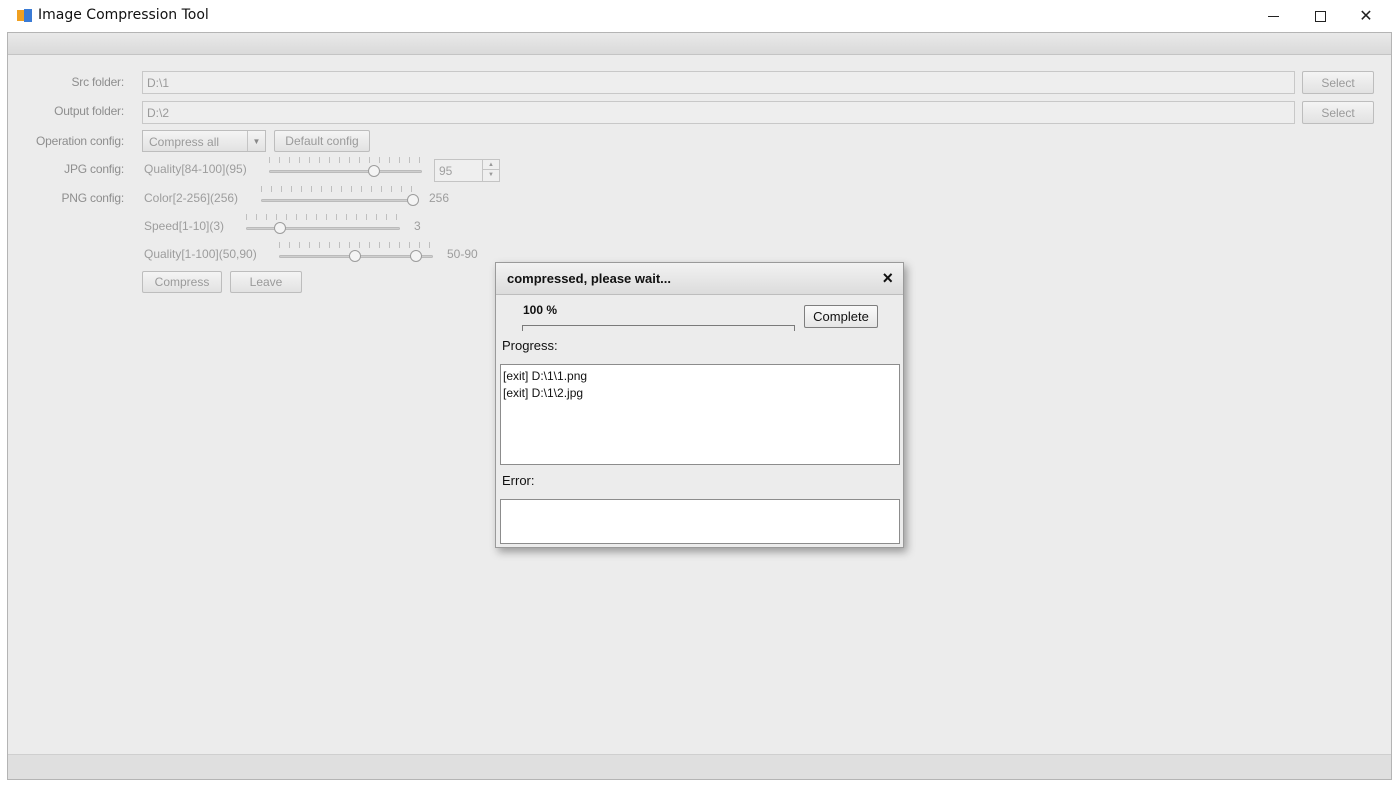  I want to click on menu-bar, so click(699, 44).